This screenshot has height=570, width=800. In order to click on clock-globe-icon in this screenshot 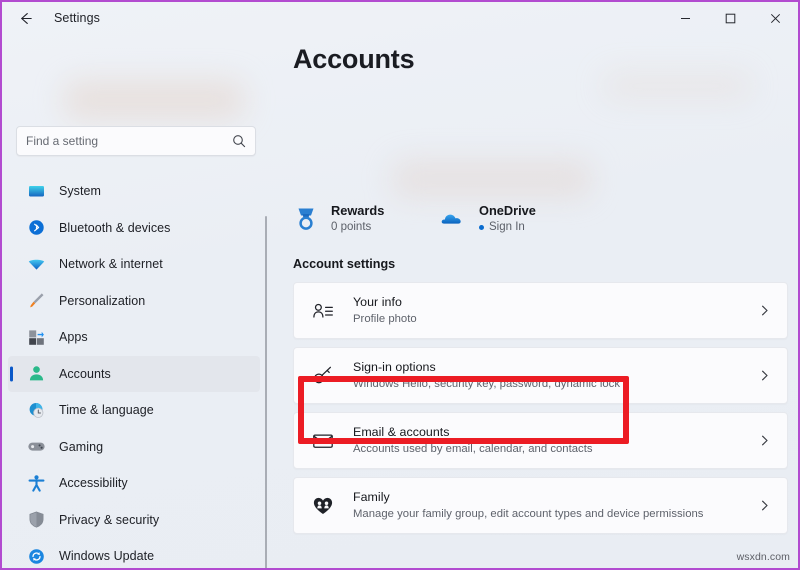, I will do `click(36, 410)`.